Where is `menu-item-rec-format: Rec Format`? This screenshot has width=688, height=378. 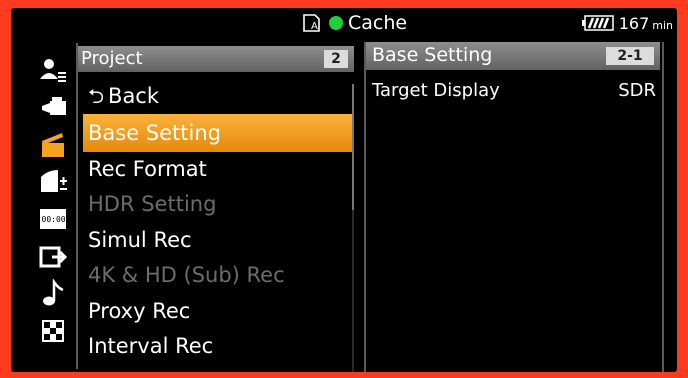 menu-item-rec-format: Rec Format is located at coordinates (213, 169).